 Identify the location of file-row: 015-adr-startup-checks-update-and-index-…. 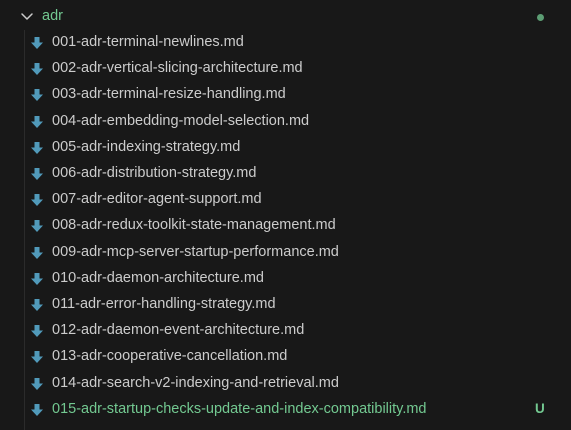
(285, 410).